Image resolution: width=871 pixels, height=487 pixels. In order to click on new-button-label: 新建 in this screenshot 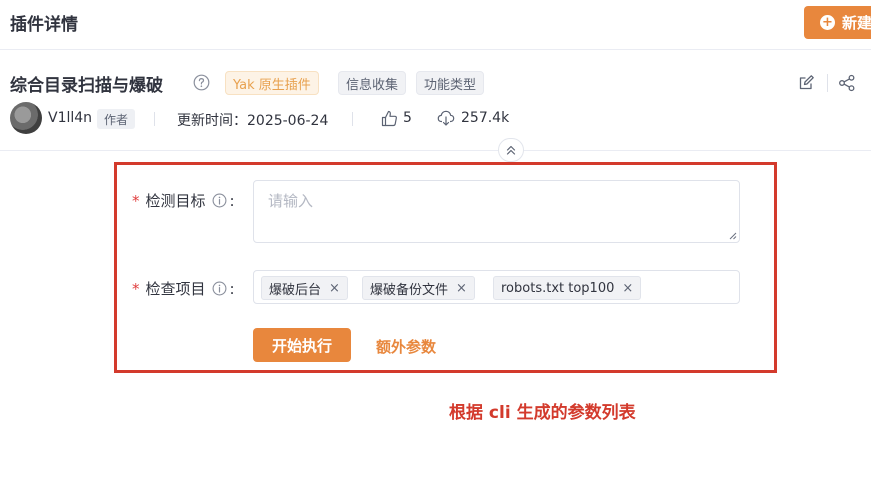, I will do `click(856, 23)`.